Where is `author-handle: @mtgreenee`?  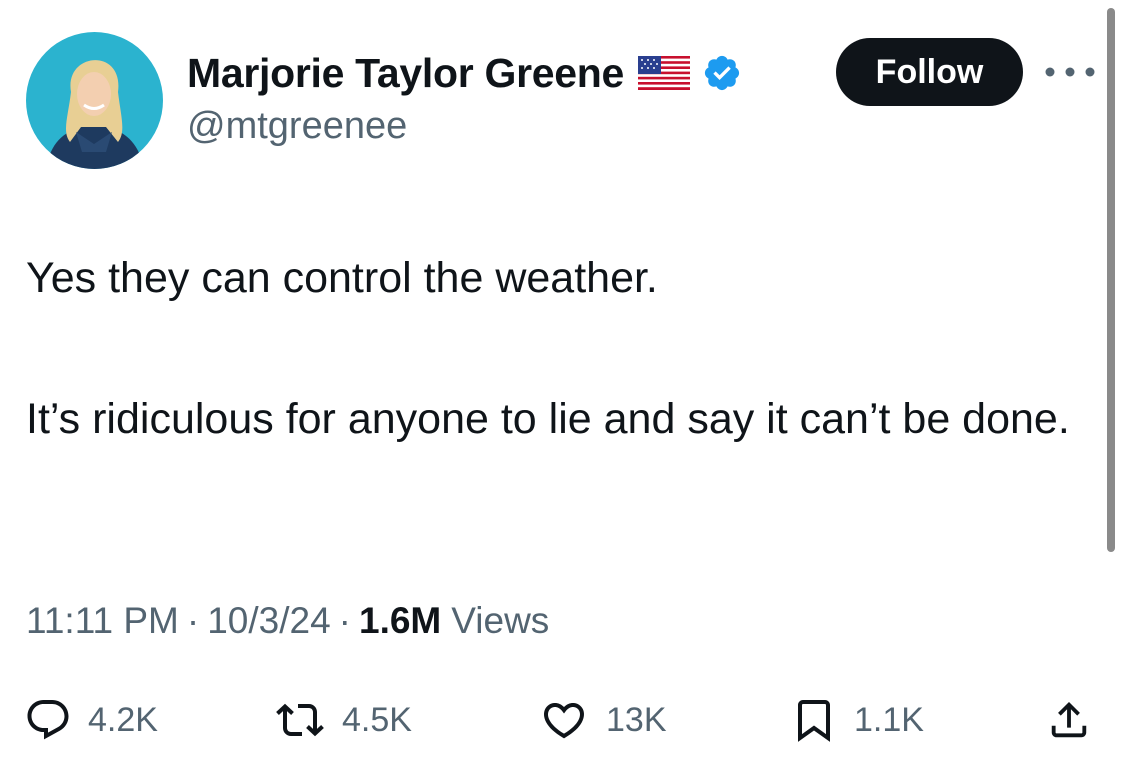 author-handle: @mtgreenee is located at coordinates (297, 126).